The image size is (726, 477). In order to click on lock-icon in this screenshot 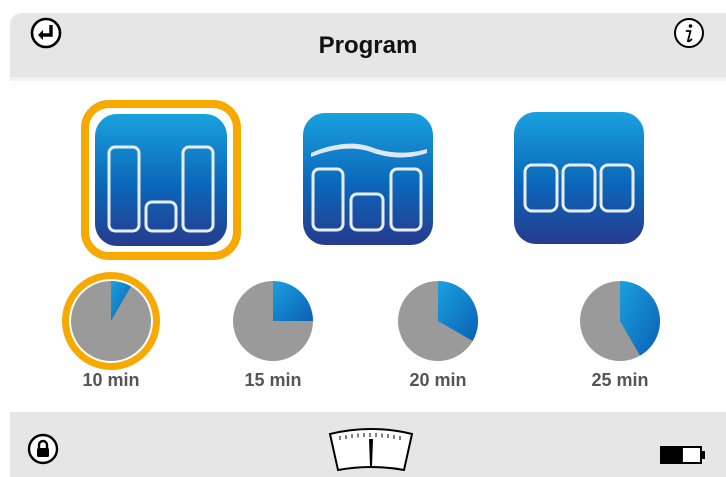, I will do `click(43, 449)`.